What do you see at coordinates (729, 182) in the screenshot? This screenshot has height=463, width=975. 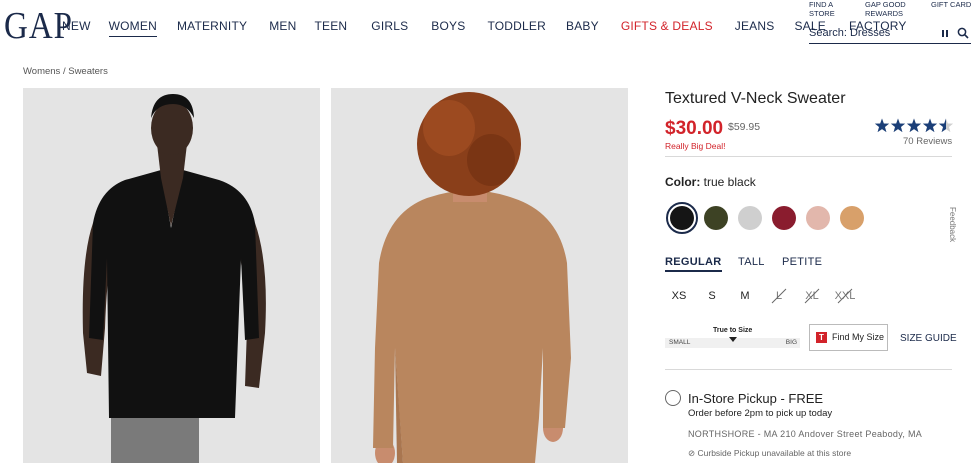 I see `color-value: true black` at bounding box center [729, 182].